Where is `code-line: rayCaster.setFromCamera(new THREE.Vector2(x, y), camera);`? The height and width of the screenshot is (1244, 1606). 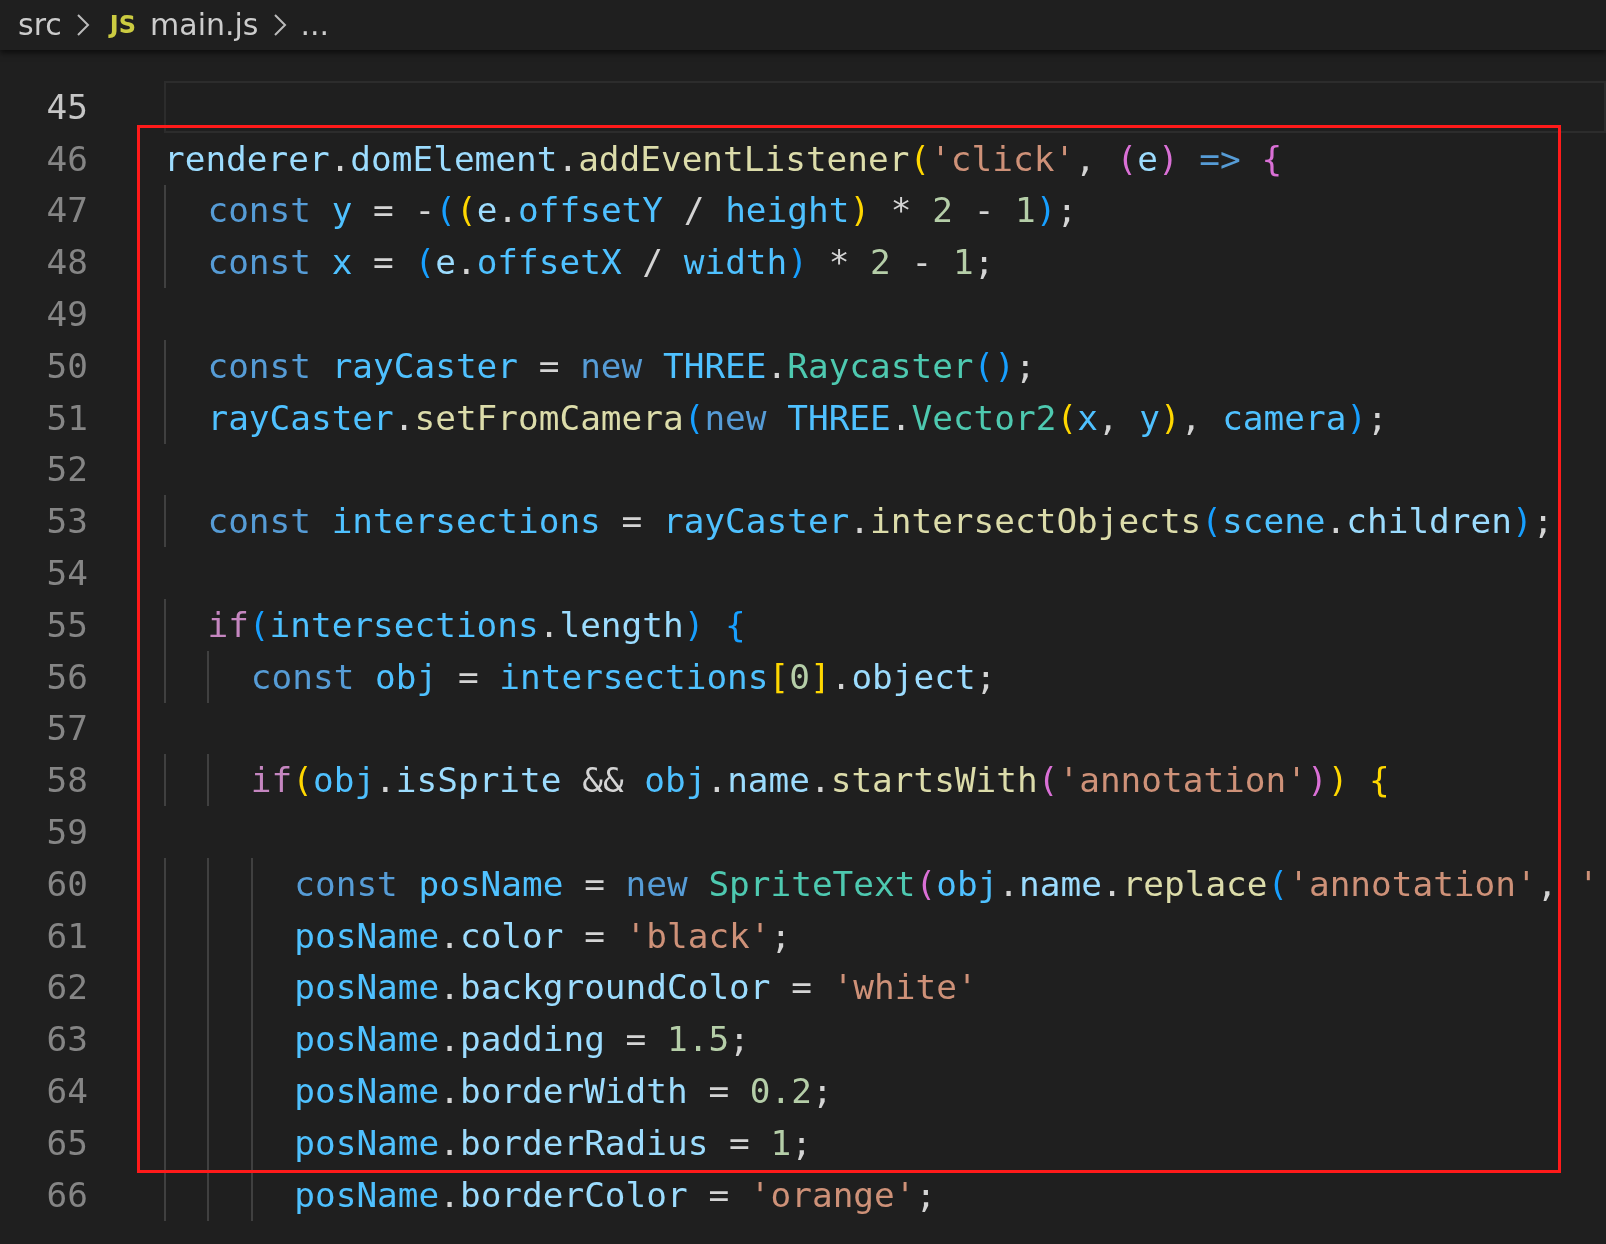 code-line: rayCaster.setFromCamera(new THREE.Vector2(x, y), camera); is located at coordinates (776, 417).